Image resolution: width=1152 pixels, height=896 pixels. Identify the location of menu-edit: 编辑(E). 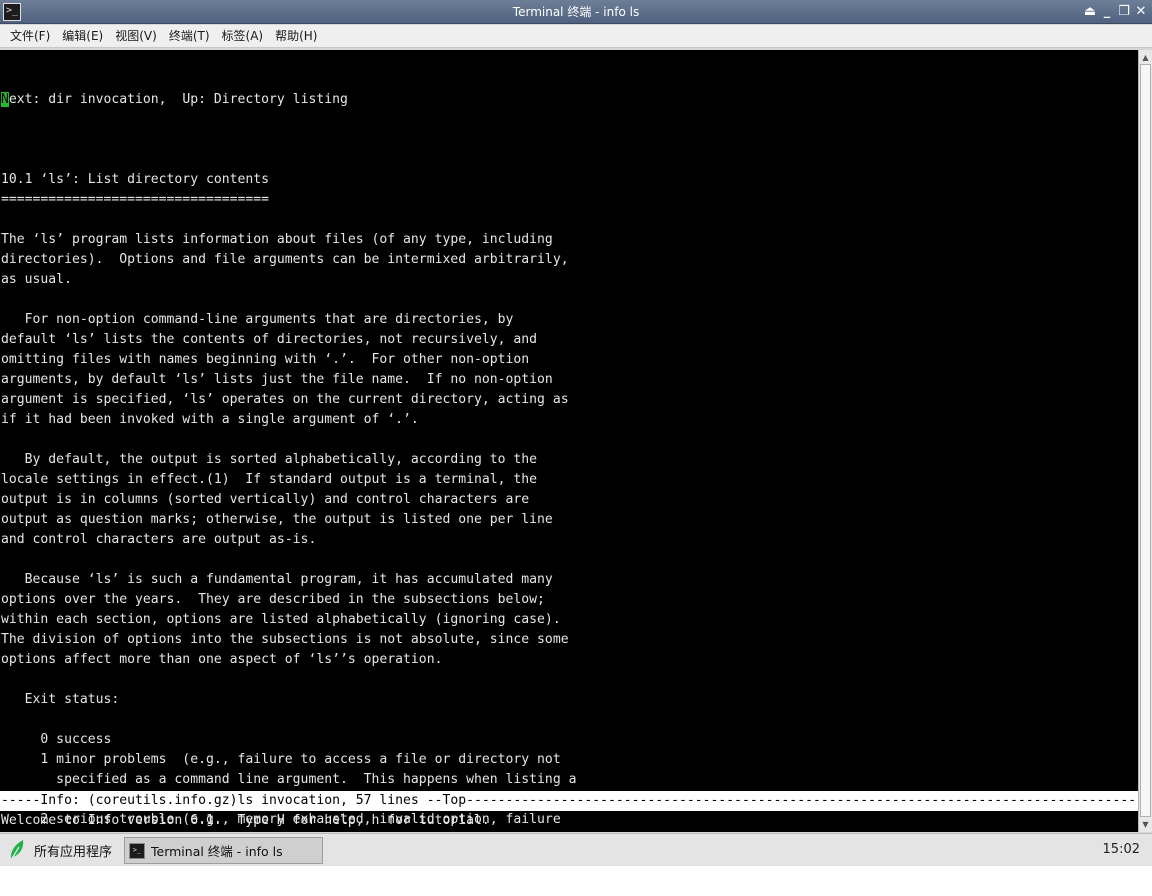
(82, 36).